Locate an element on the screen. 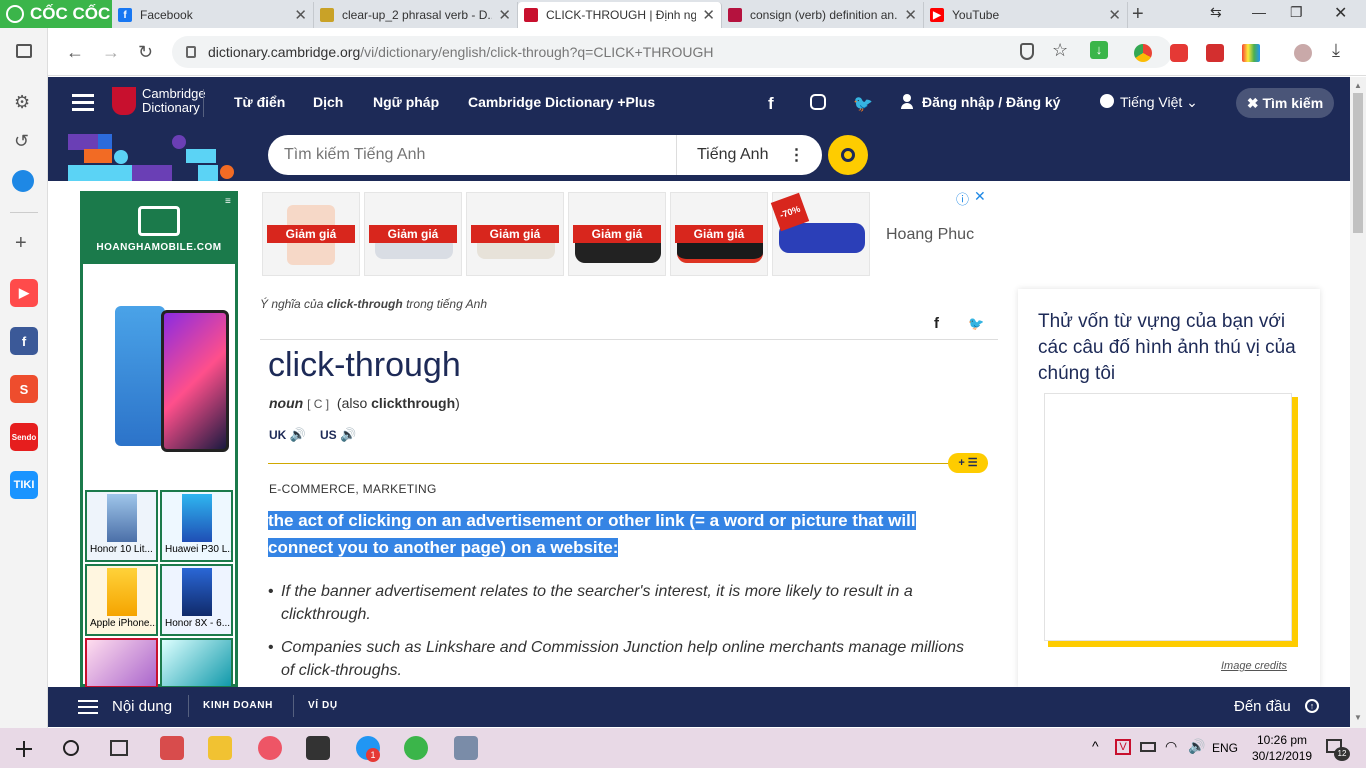 This screenshot has height=768, width=1366. tab-clear-up: clear-up_2 phrasal verb - D... ✕ is located at coordinates (416, 15).